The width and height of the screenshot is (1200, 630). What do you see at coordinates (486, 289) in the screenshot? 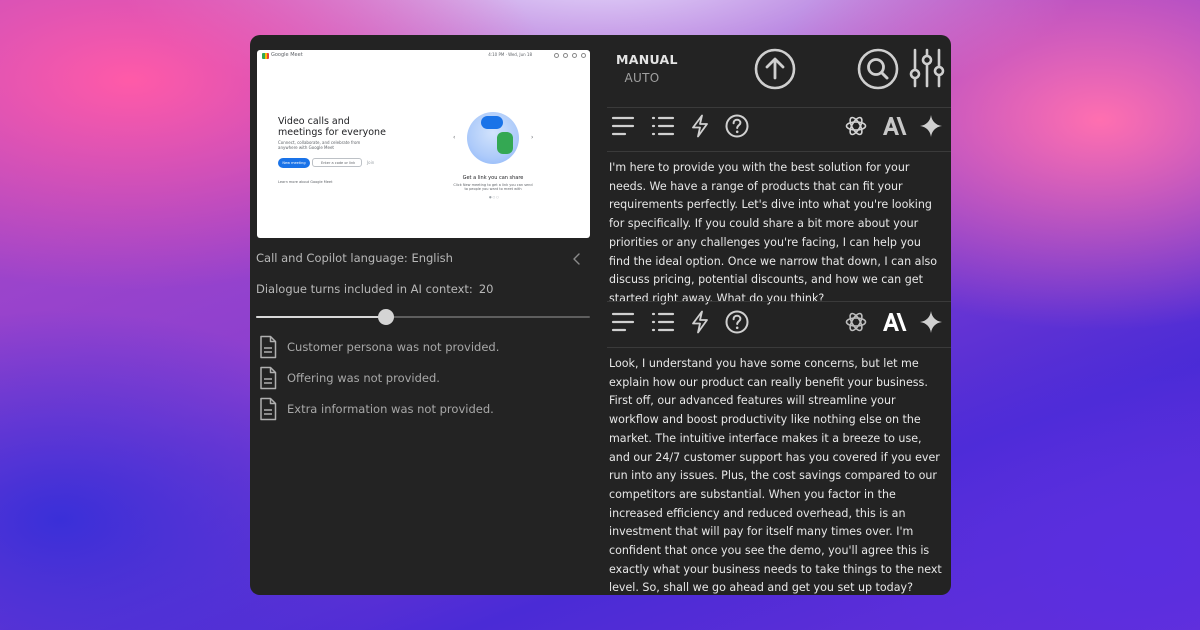
I see `turns-value: 20` at bounding box center [486, 289].